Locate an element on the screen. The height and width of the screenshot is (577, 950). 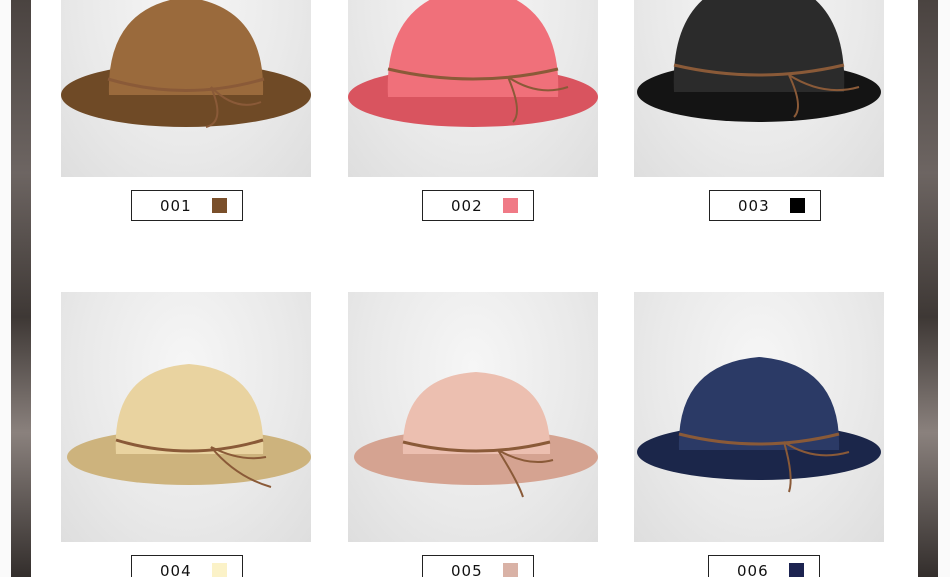
color-label-001: 001 is located at coordinates (187, 205).